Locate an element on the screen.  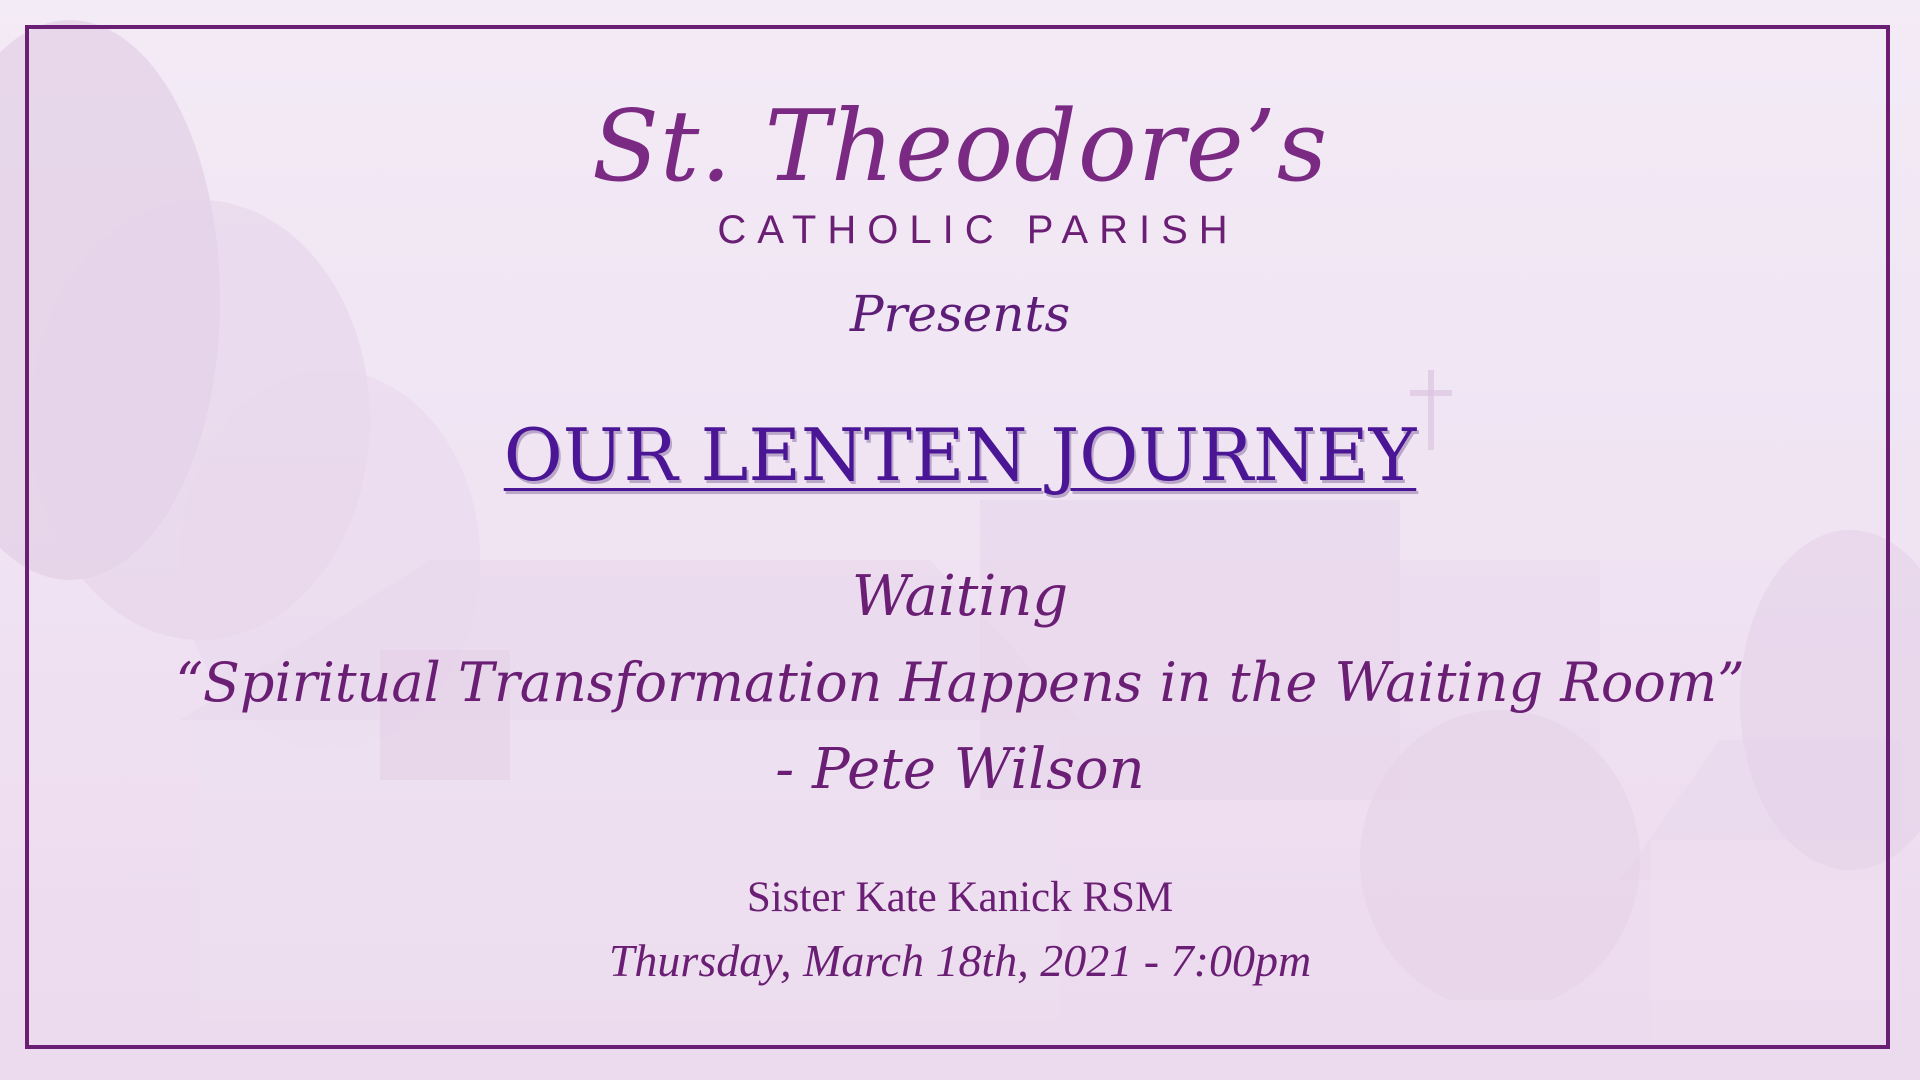
parish-logo-subtitle: CATHOLIC PARISH is located at coordinates (978, 230).